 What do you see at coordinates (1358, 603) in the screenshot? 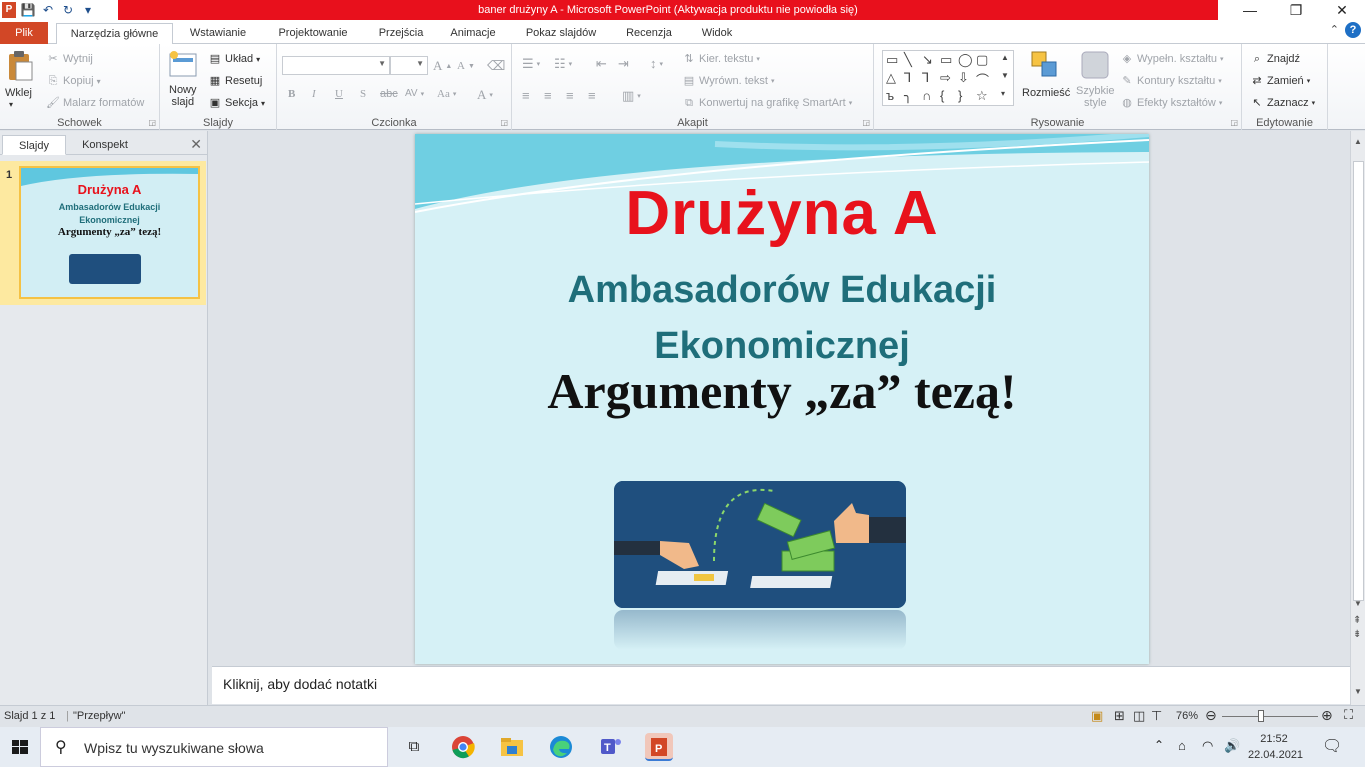
I see `scroll-down-icon: ▼` at bounding box center [1358, 603].